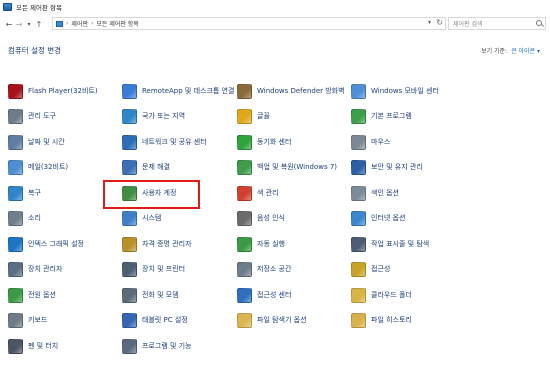  I want to click on item-label: 클라우드 폴더, so click(391, 294).